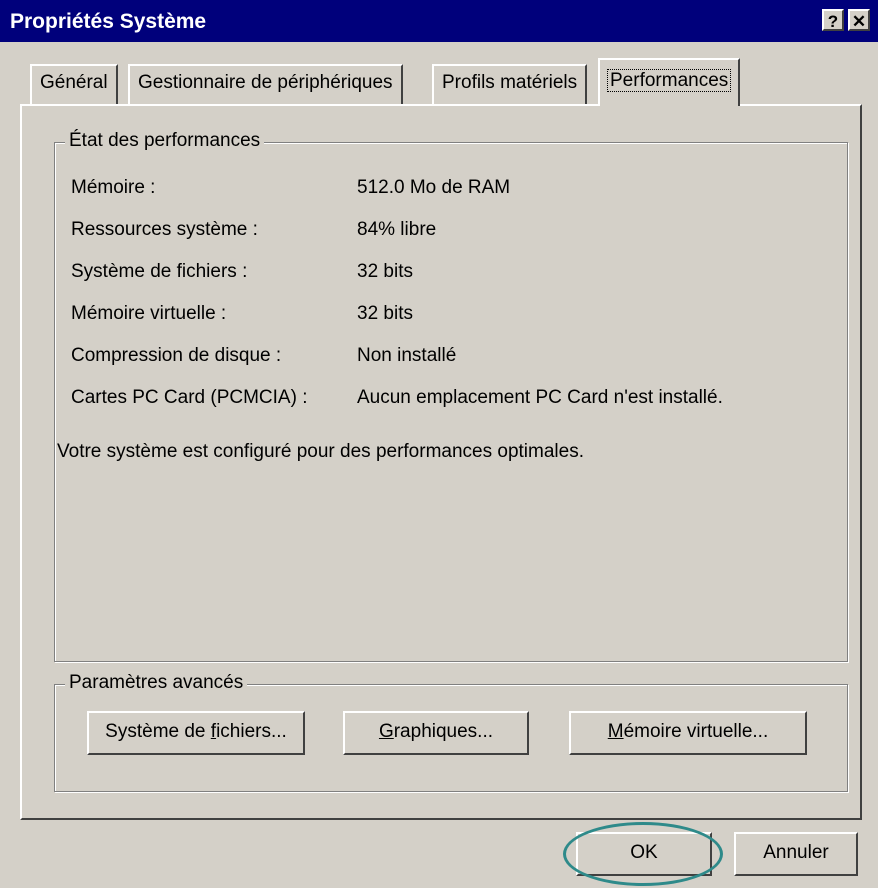  I want to click on filesystem-label: Système de fichiers :, so click(159, 271).